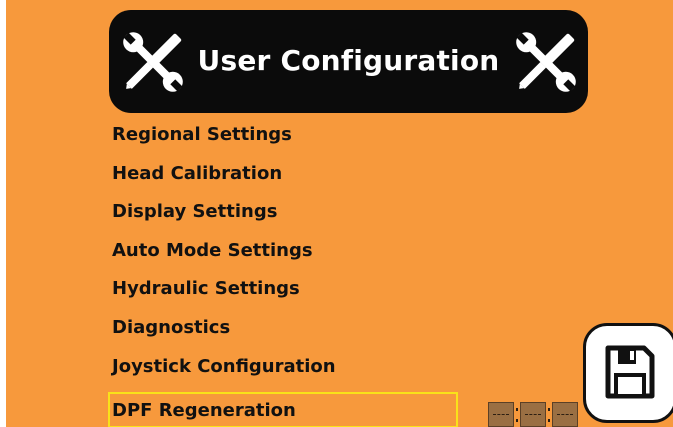 The height and width of the screenshot is (427, 673). Describe the element at coordinates (288, 218) in the screenshot. I see `menu-item-display-settings: Display Settings` at that location.